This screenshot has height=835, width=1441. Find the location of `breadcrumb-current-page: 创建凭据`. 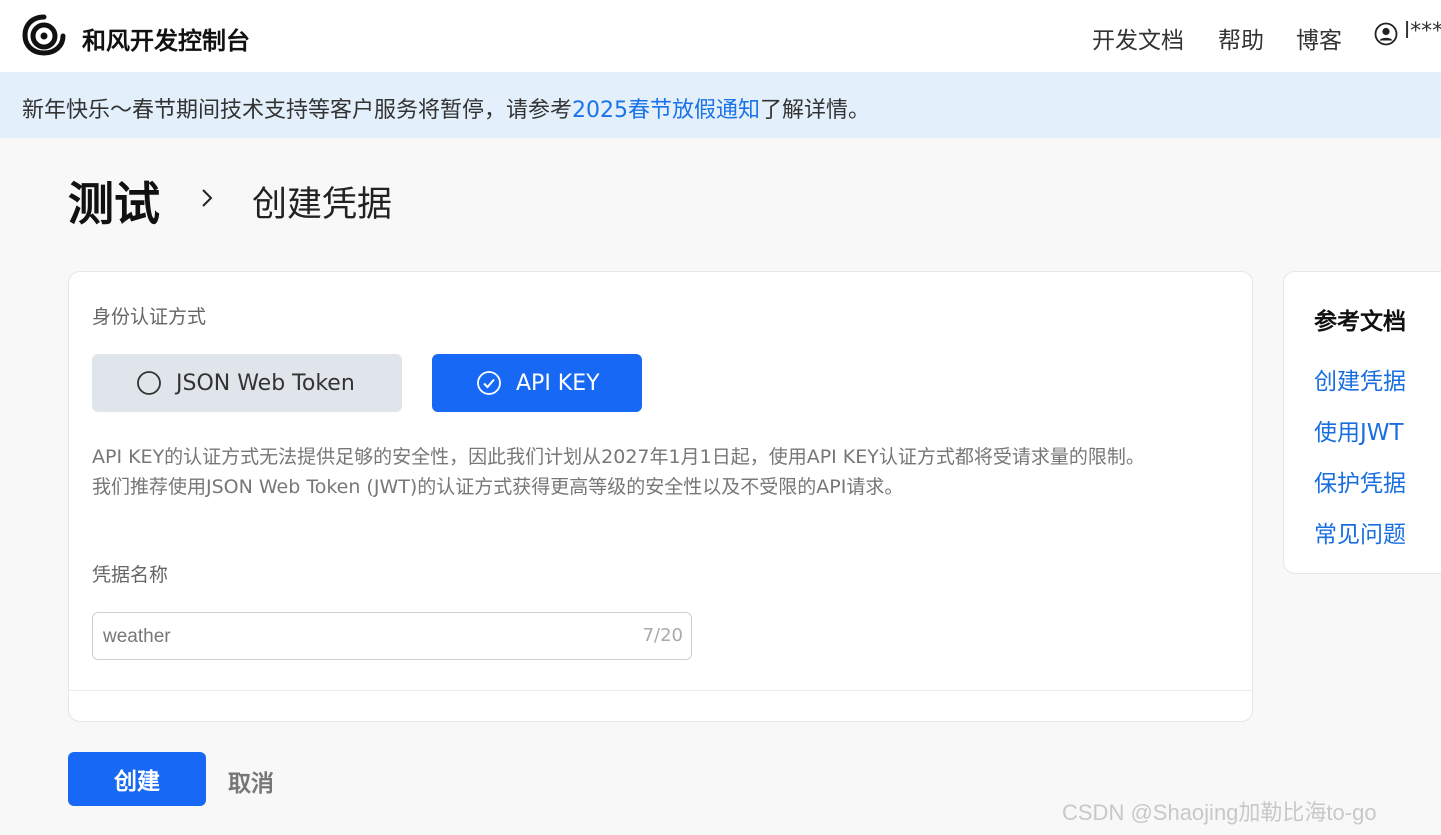

breadcrumb-current-page: 创建凭据 is located at coordinates (322, 205).